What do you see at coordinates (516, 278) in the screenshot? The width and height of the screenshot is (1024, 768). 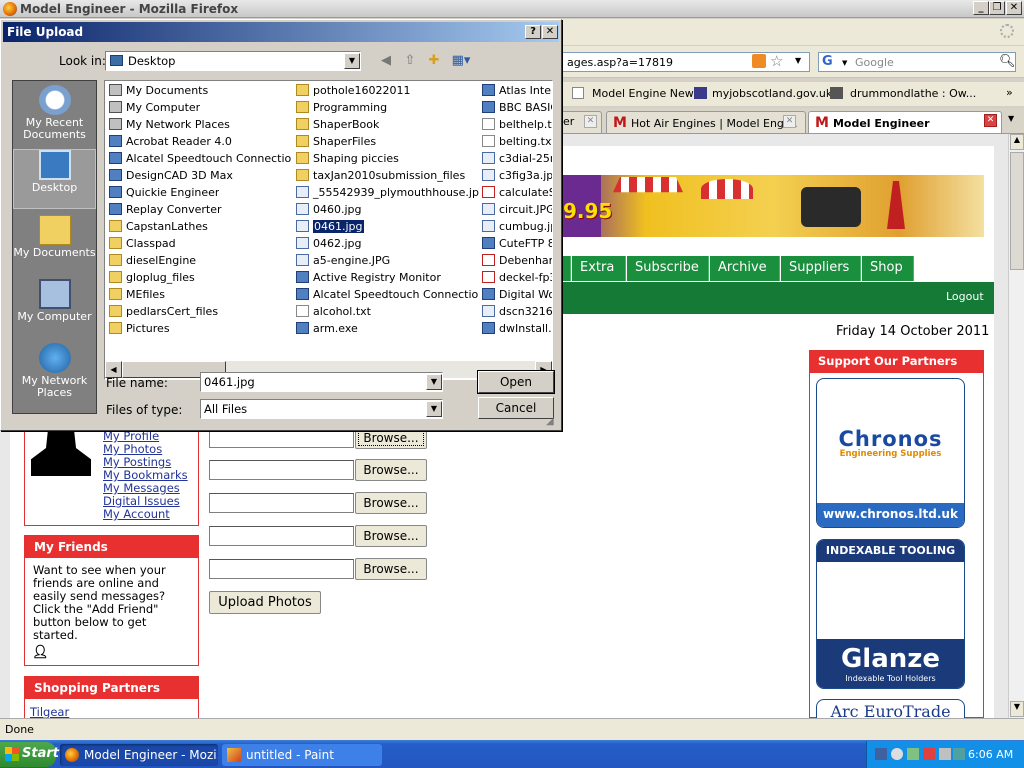 I see `file-item: deckel-fp3-` at bounding box center [516, 278].